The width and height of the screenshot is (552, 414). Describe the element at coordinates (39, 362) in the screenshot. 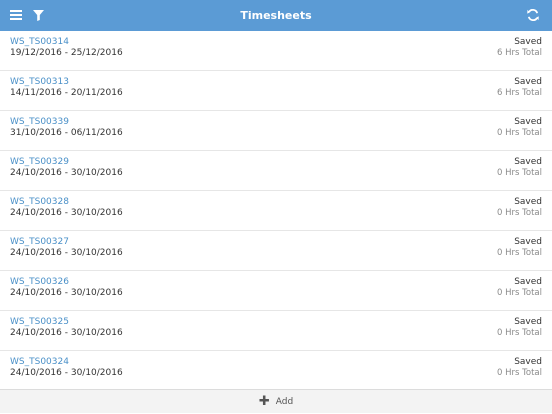

I see `timesheet-id-link: WS_TS00324` at that location.